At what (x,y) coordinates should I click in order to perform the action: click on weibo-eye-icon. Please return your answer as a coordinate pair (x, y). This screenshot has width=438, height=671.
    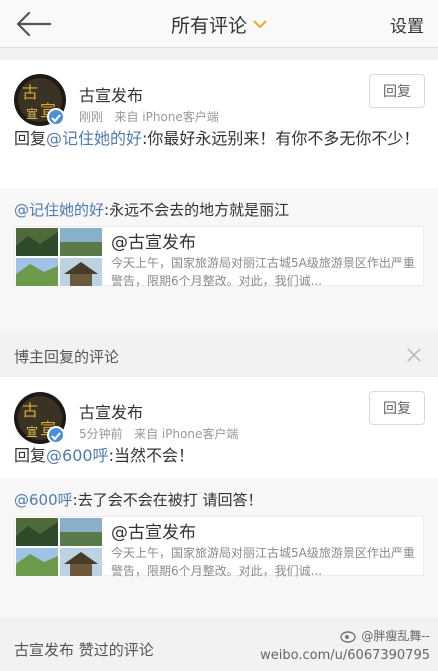
    Looking at the image, I should click on (348, 636).